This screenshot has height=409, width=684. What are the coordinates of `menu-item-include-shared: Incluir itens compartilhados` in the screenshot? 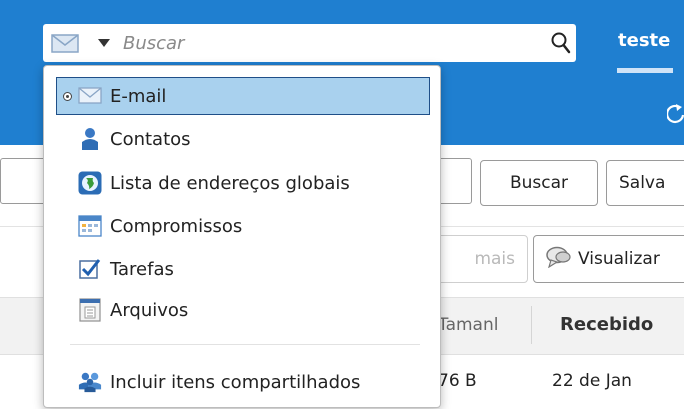 It's located at (243, 382).